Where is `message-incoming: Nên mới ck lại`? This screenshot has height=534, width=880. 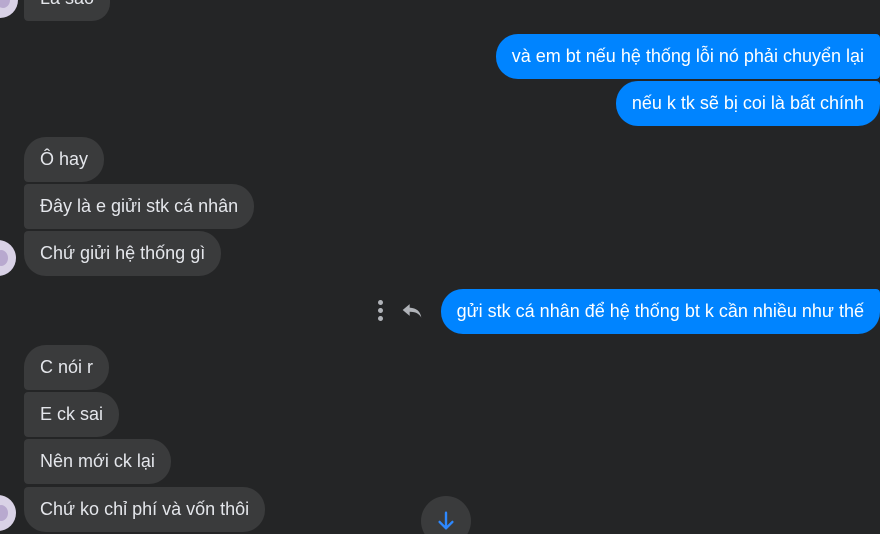
message-incoming: Nên mới ck lại is located at coordinates (97, 461).